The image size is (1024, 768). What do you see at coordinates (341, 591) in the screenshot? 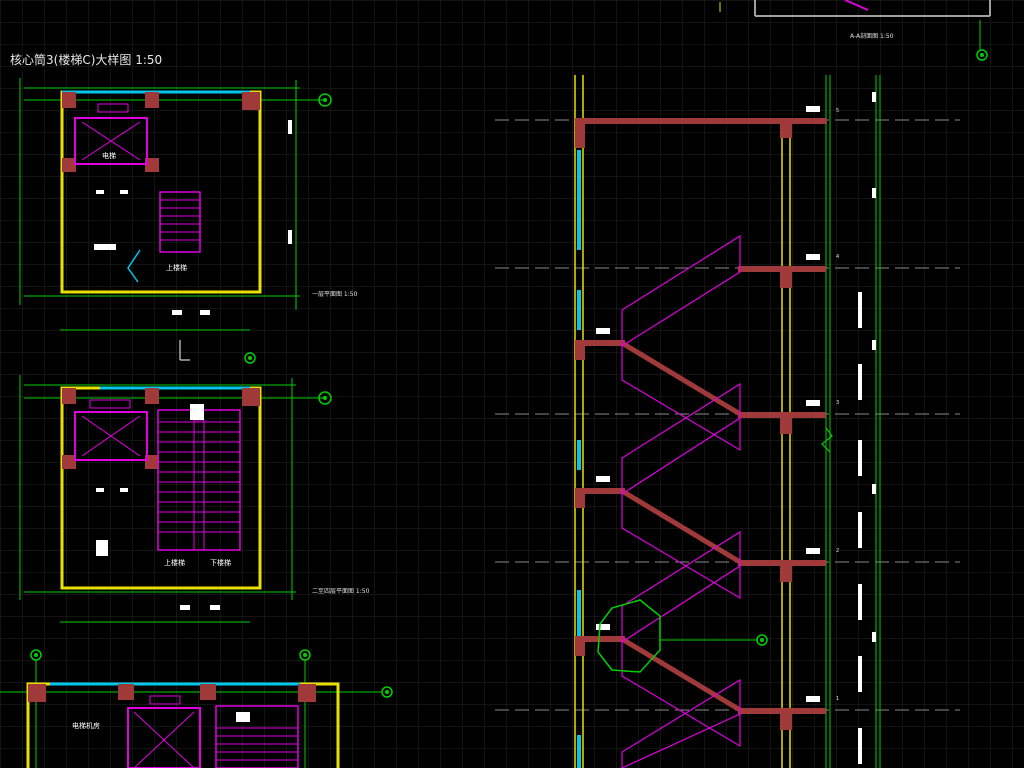
I see `plan2-caption: 二至四层平面图 1:50` at bounding box center [341, 591].